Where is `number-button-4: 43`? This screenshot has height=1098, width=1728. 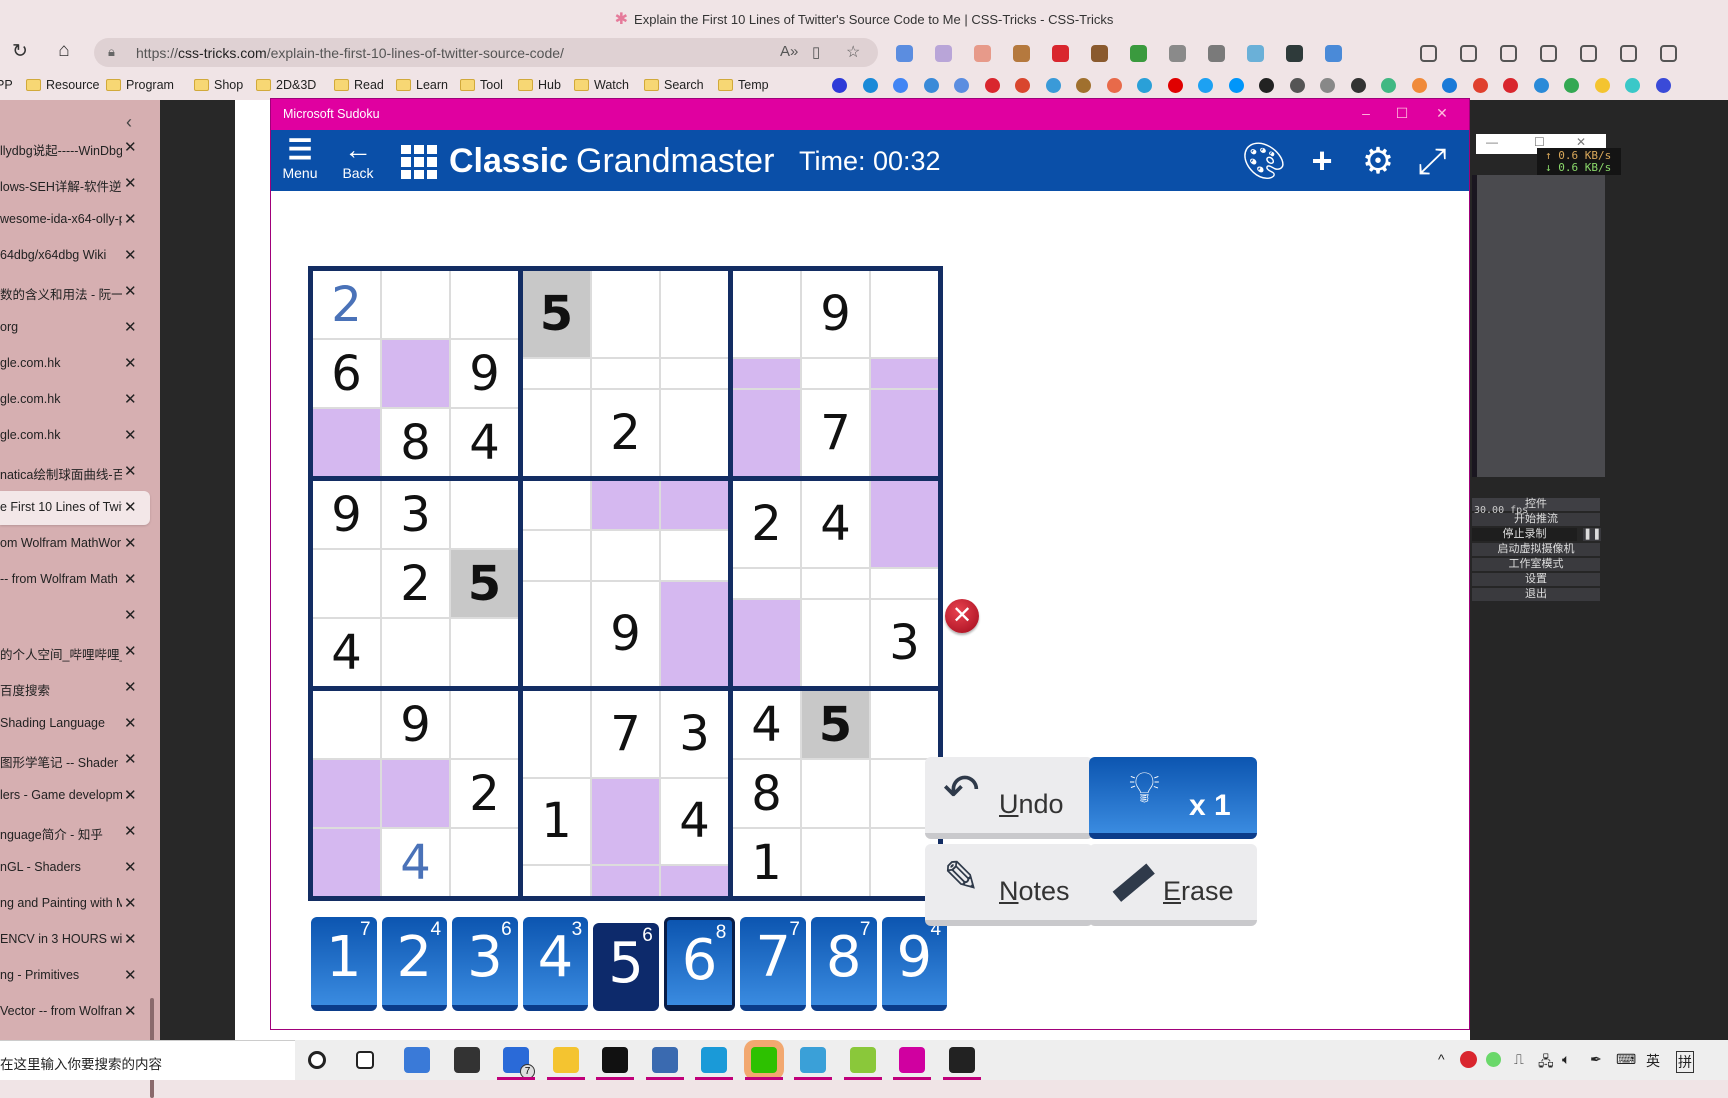
number-button-4: 43 is located at coordinates (555, 964).